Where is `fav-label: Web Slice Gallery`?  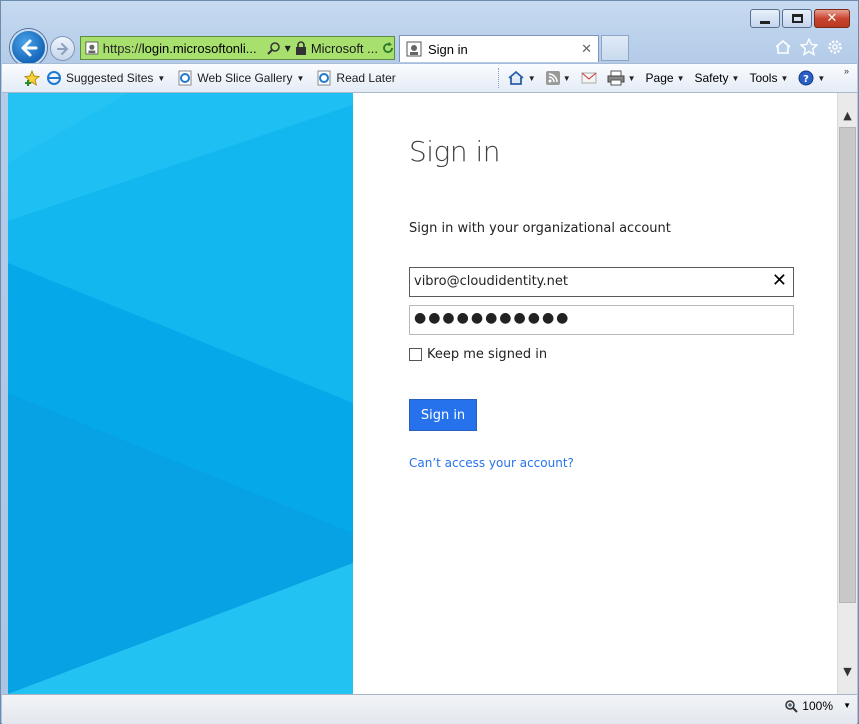
fav-label: Web Slice Gallery is located at coordinates (245, 78).